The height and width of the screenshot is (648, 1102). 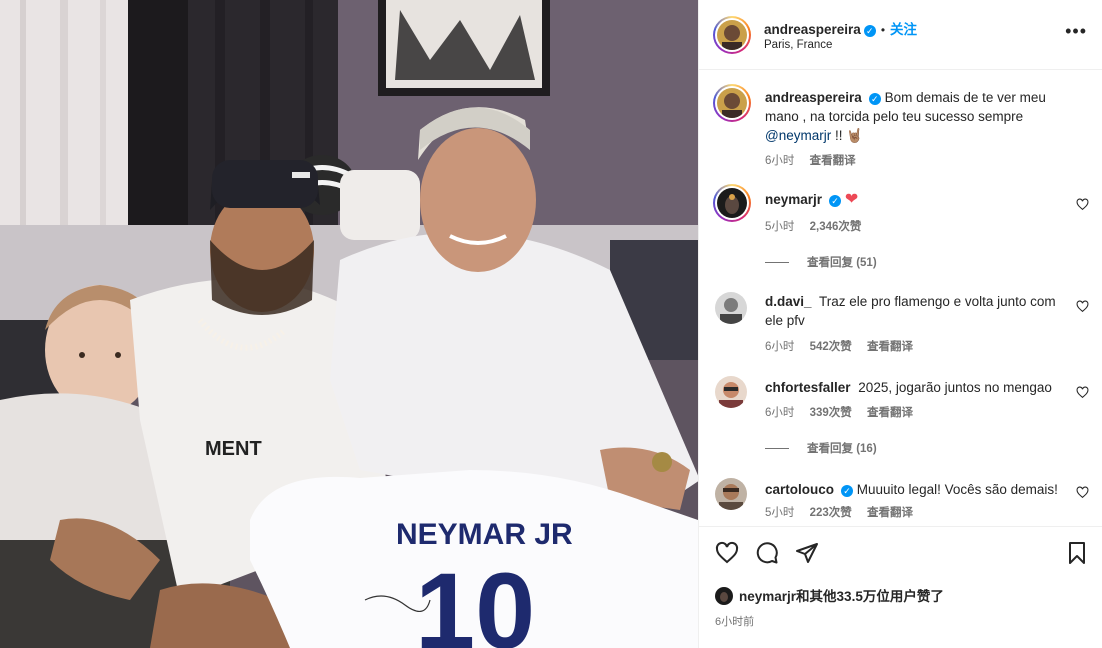 I want to click on post-header: andreaspereira ✓ • 关注 Paris, France •••, so click(x=900, y=35).